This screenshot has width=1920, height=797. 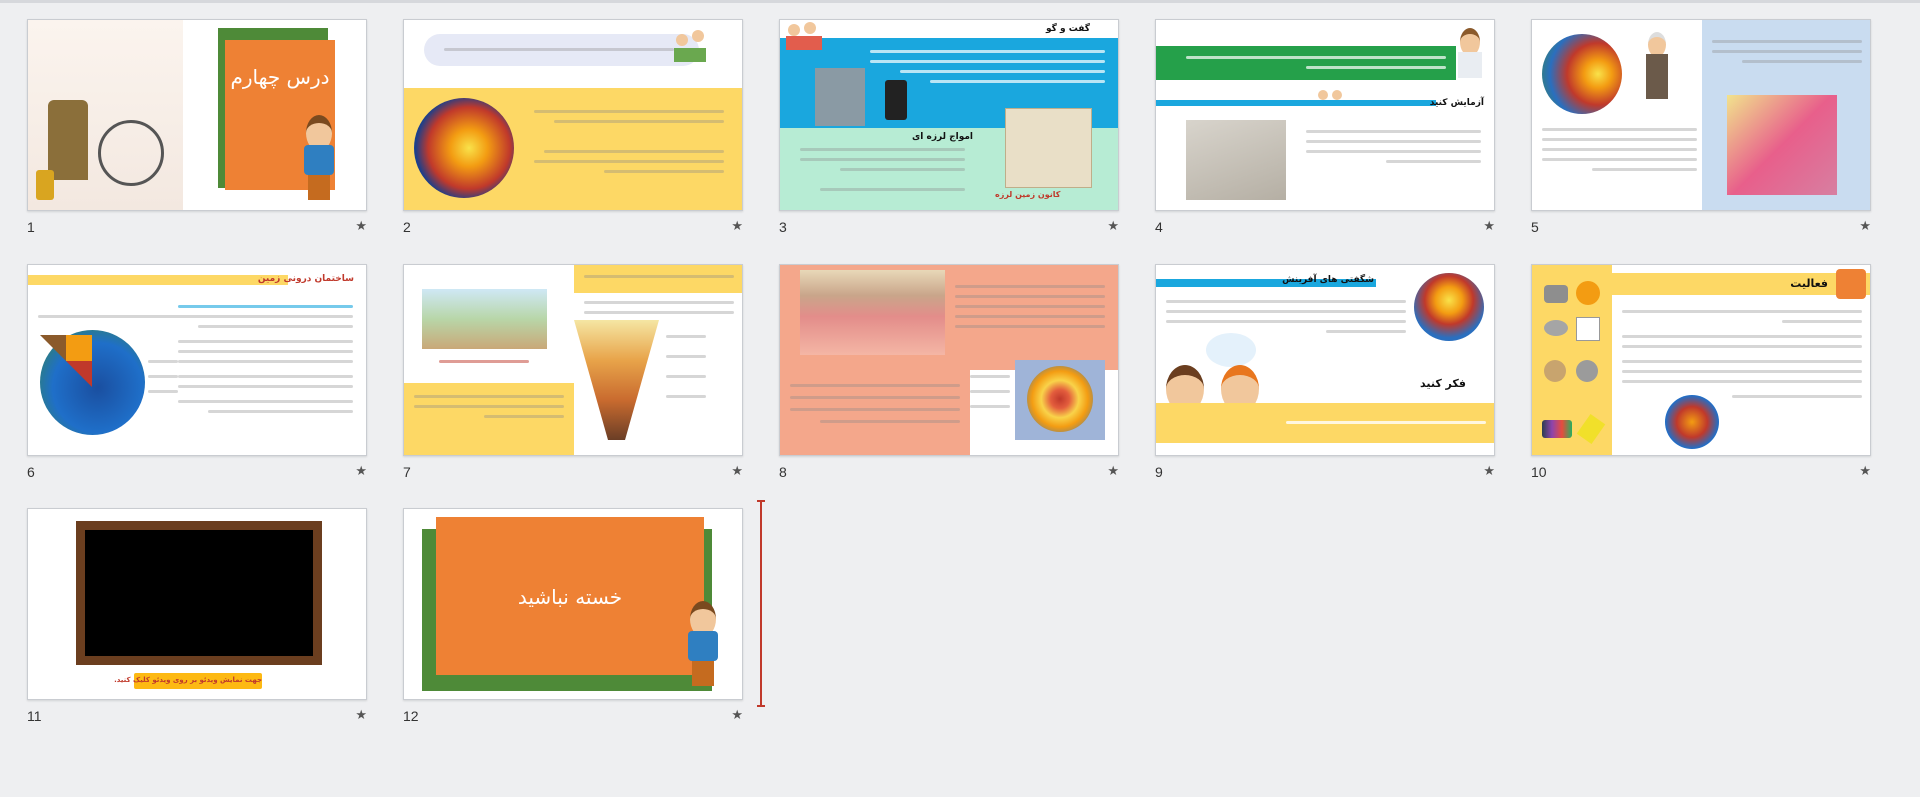 I want to click on slide-number: 3, so click(x=783, y=227).